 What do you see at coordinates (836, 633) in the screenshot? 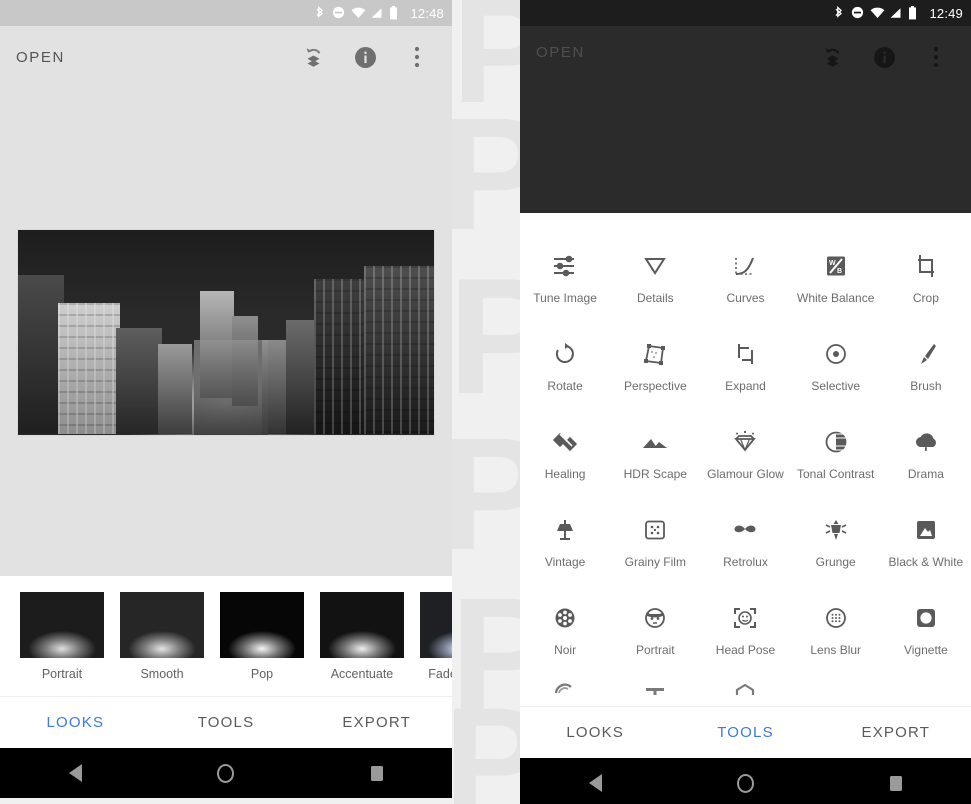
I see `tool-lens-blur: Lens Blur` at bounding box center [836, 633].